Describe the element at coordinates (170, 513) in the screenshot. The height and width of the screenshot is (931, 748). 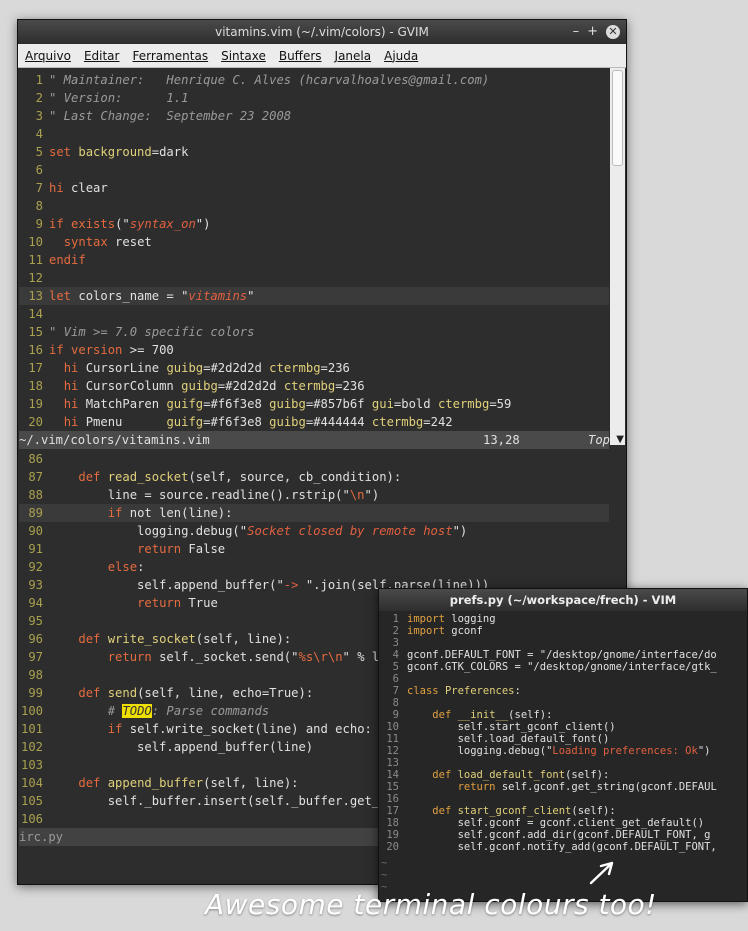
I see `line-text: if not len(line):` at that location.